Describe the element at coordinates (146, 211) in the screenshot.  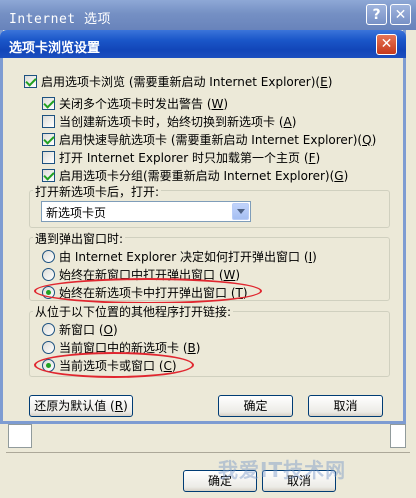
I see `new-tab-page-select: 新选项卡页` at that location.